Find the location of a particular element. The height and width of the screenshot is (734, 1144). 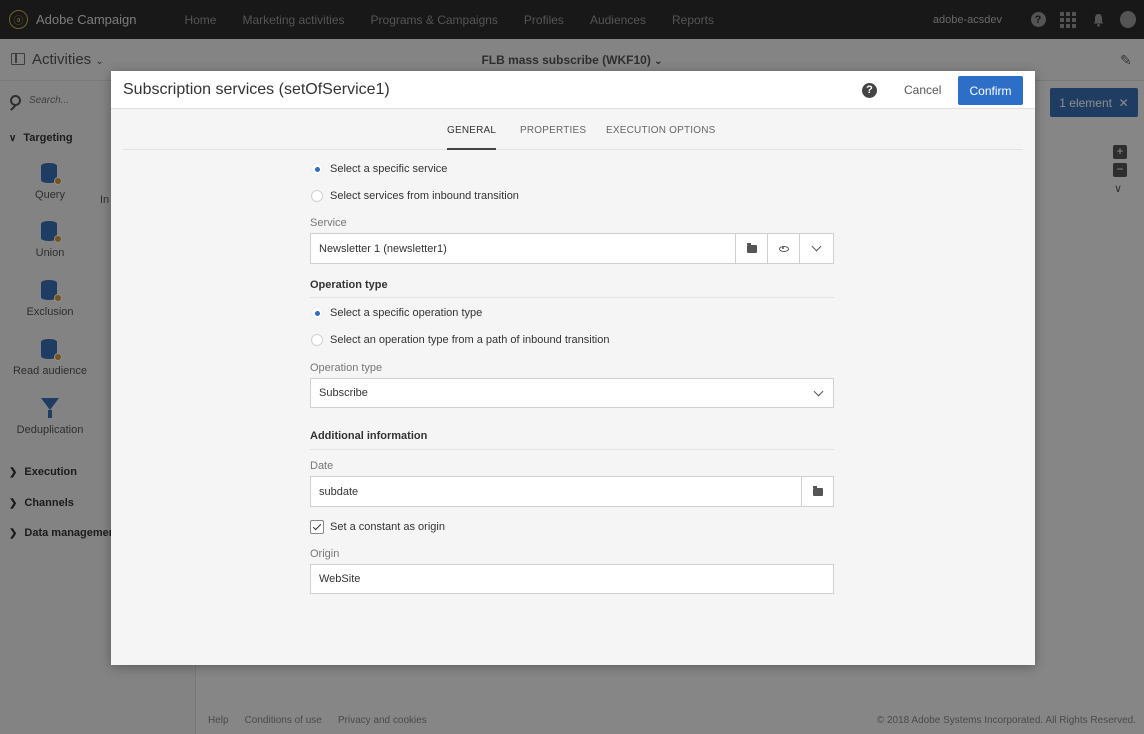

service-label: Service is located at coordinates (328, 223).